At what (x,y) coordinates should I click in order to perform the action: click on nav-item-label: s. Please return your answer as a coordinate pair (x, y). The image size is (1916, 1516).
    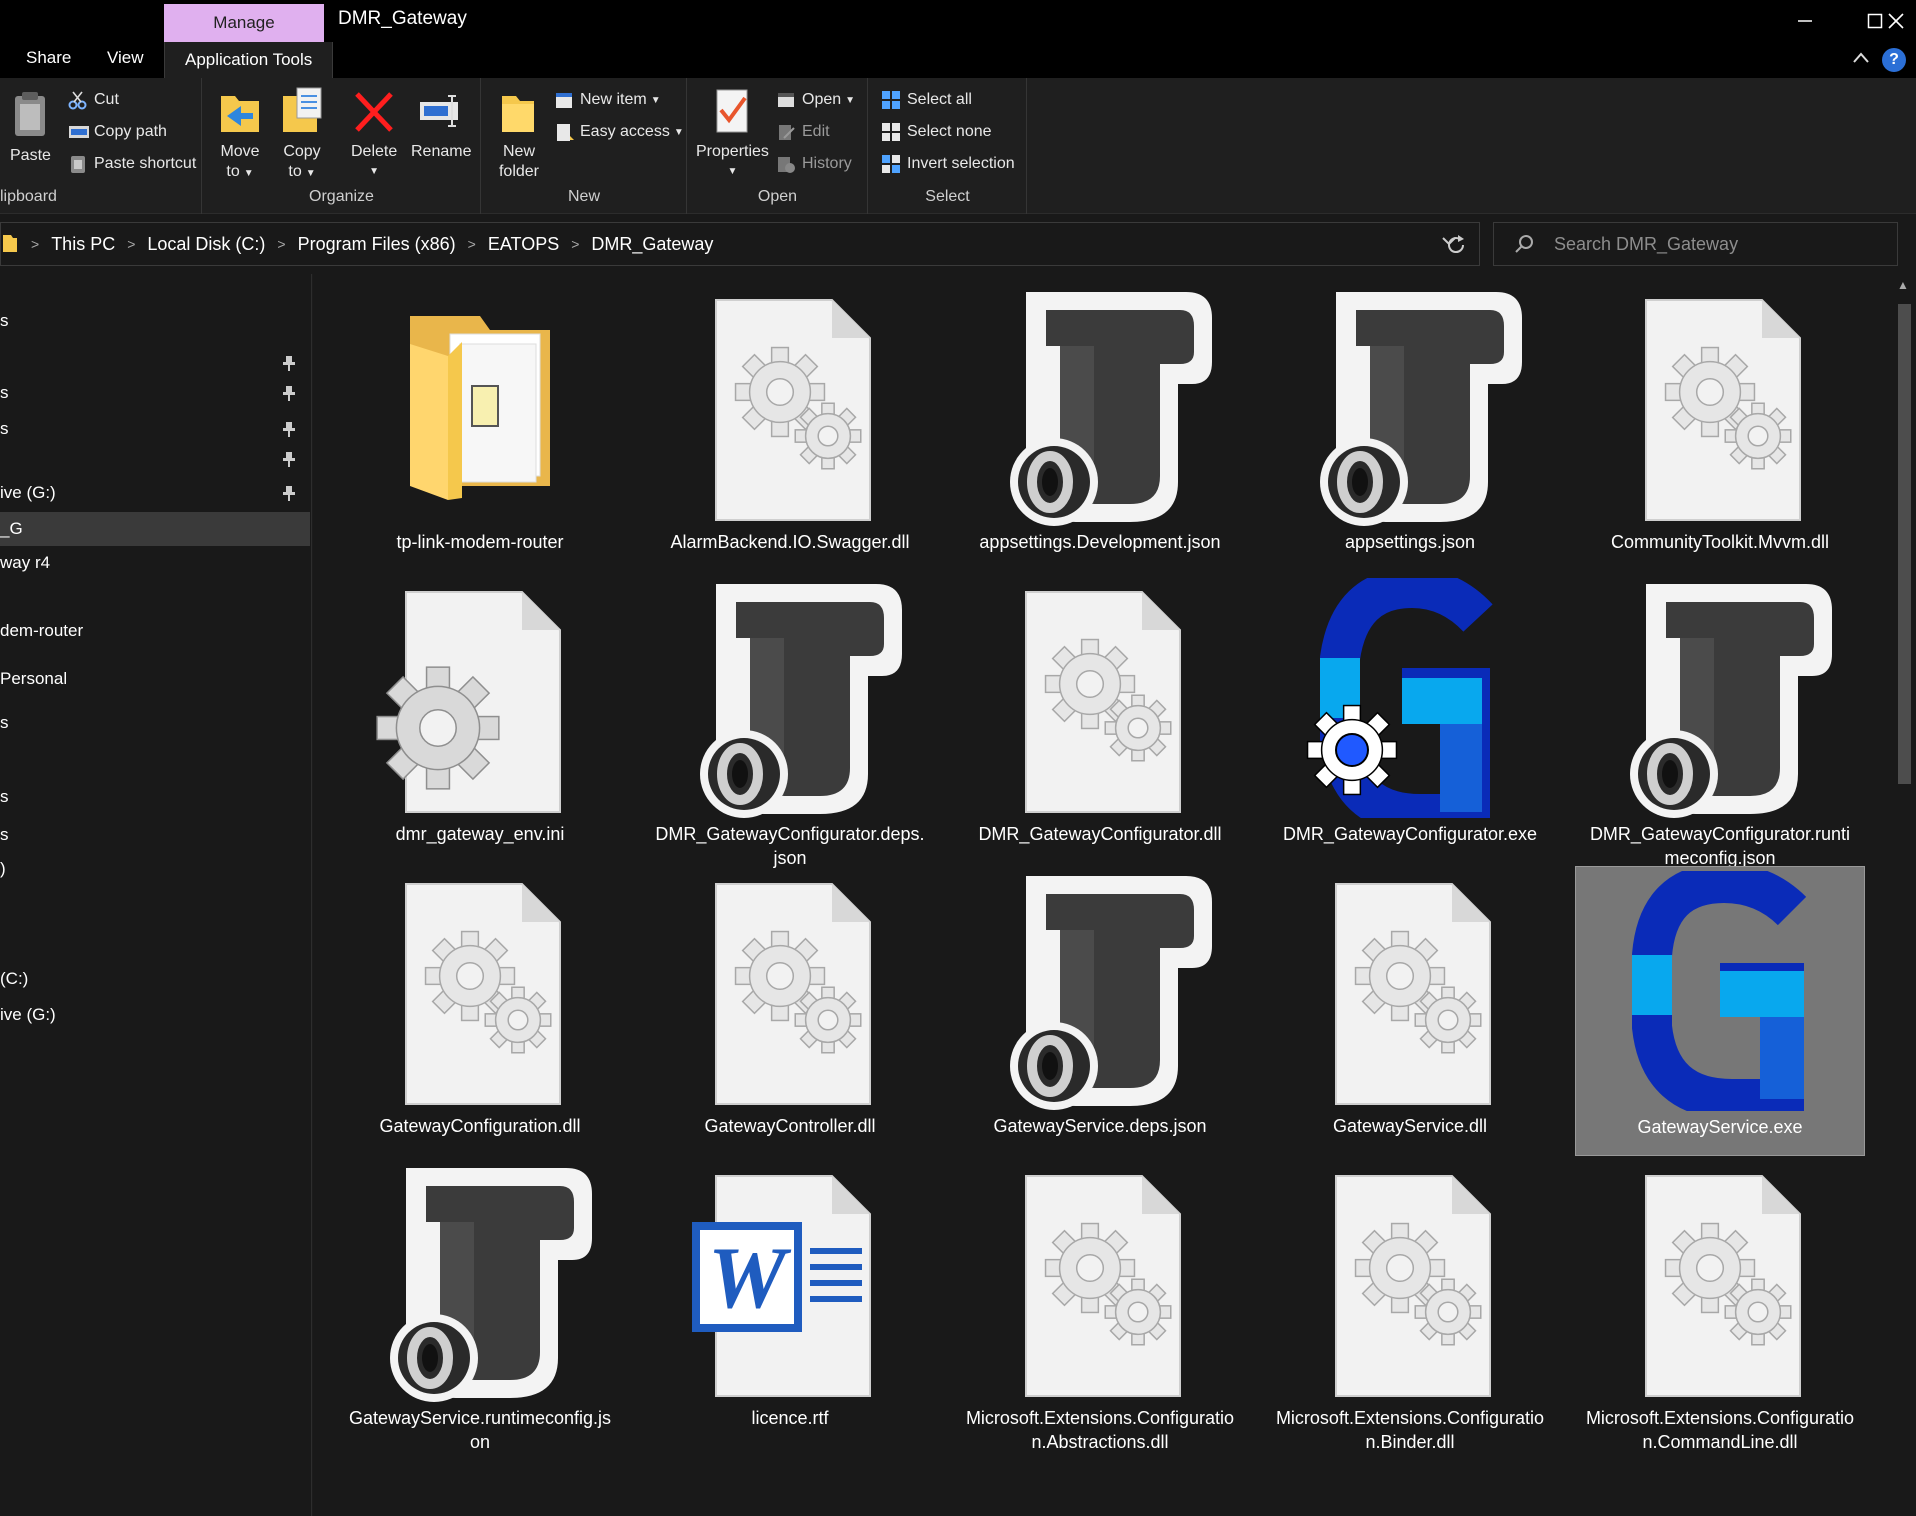
    Looking at the image, I should click on (4, 392).